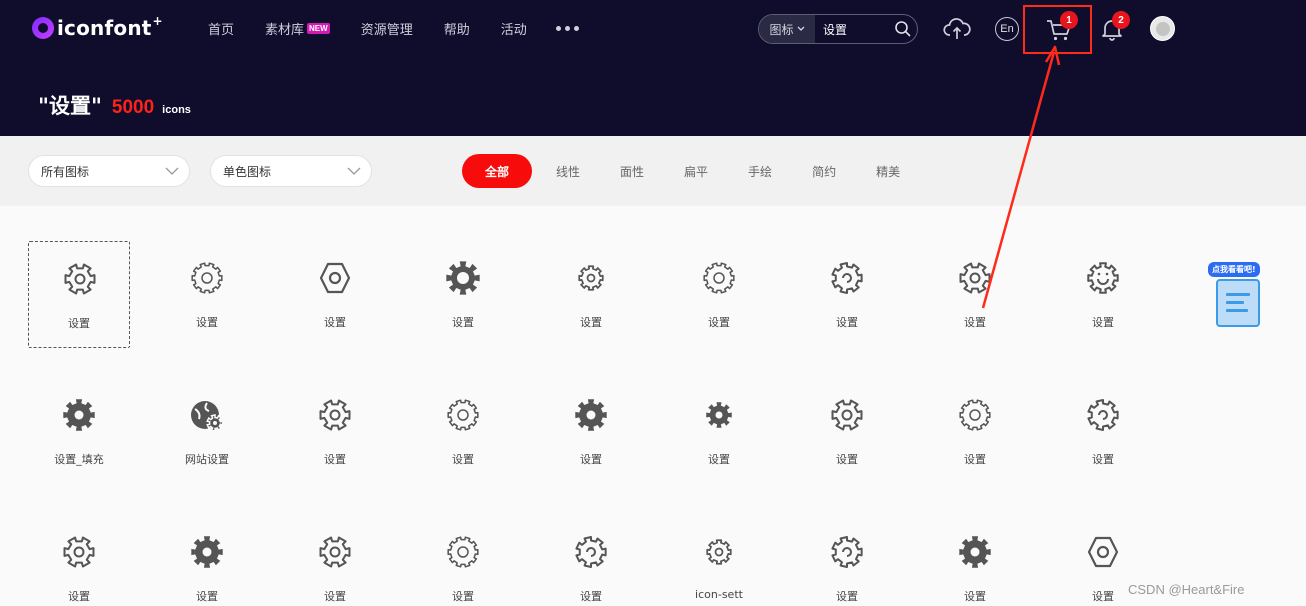  I want to click on nav-item-help: 帮助, so click(457, 28).